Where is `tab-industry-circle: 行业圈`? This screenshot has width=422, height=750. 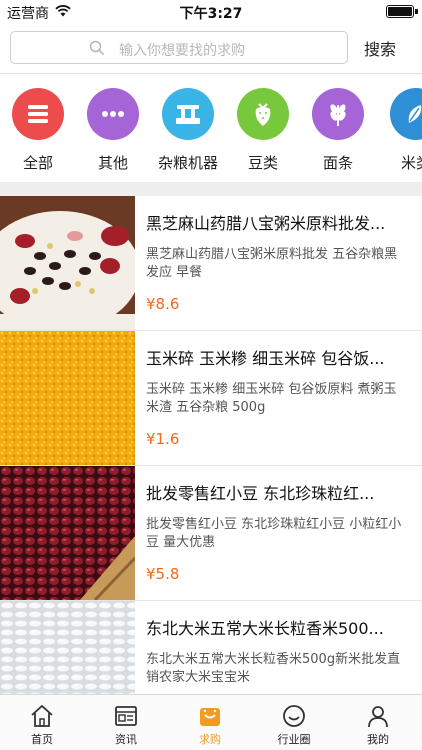
tab-industry-circle: 行业圈 is located at coordinates (294, 722).